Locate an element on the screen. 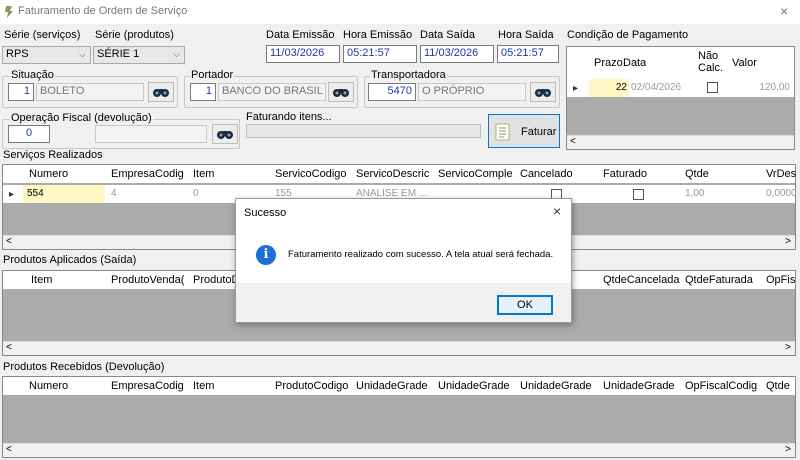 The height and width of the screenshot is (460, 800). pagamento-scrollbar: < is located at coordinates (680, 142).